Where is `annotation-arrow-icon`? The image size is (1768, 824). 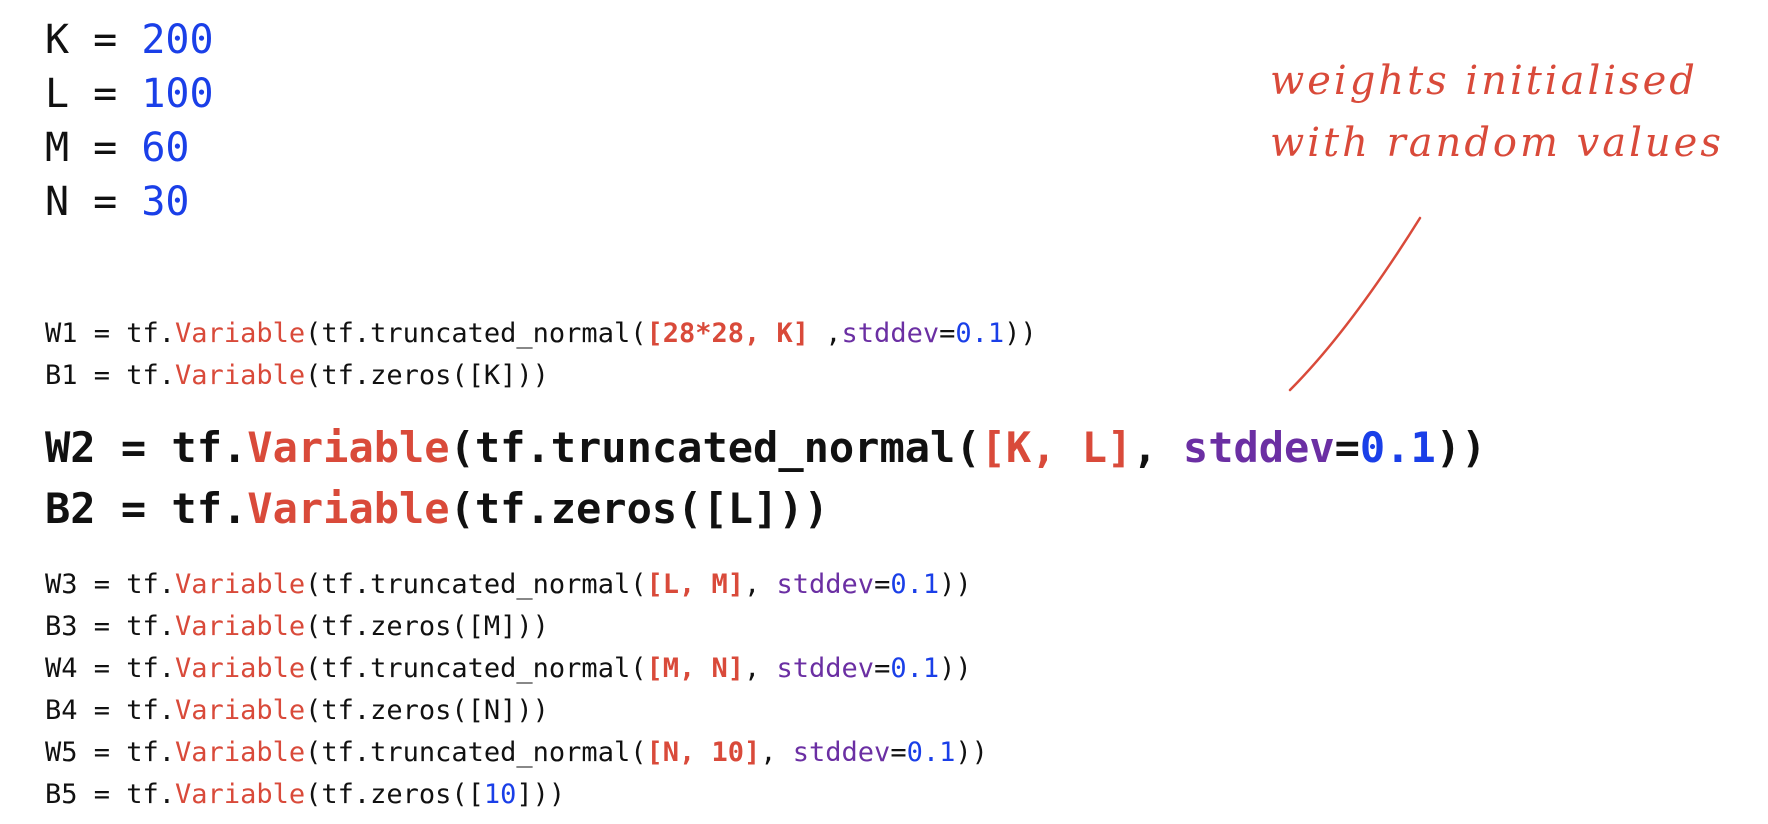
annotation-arrow-icon is located at coordinates (1355, 304).